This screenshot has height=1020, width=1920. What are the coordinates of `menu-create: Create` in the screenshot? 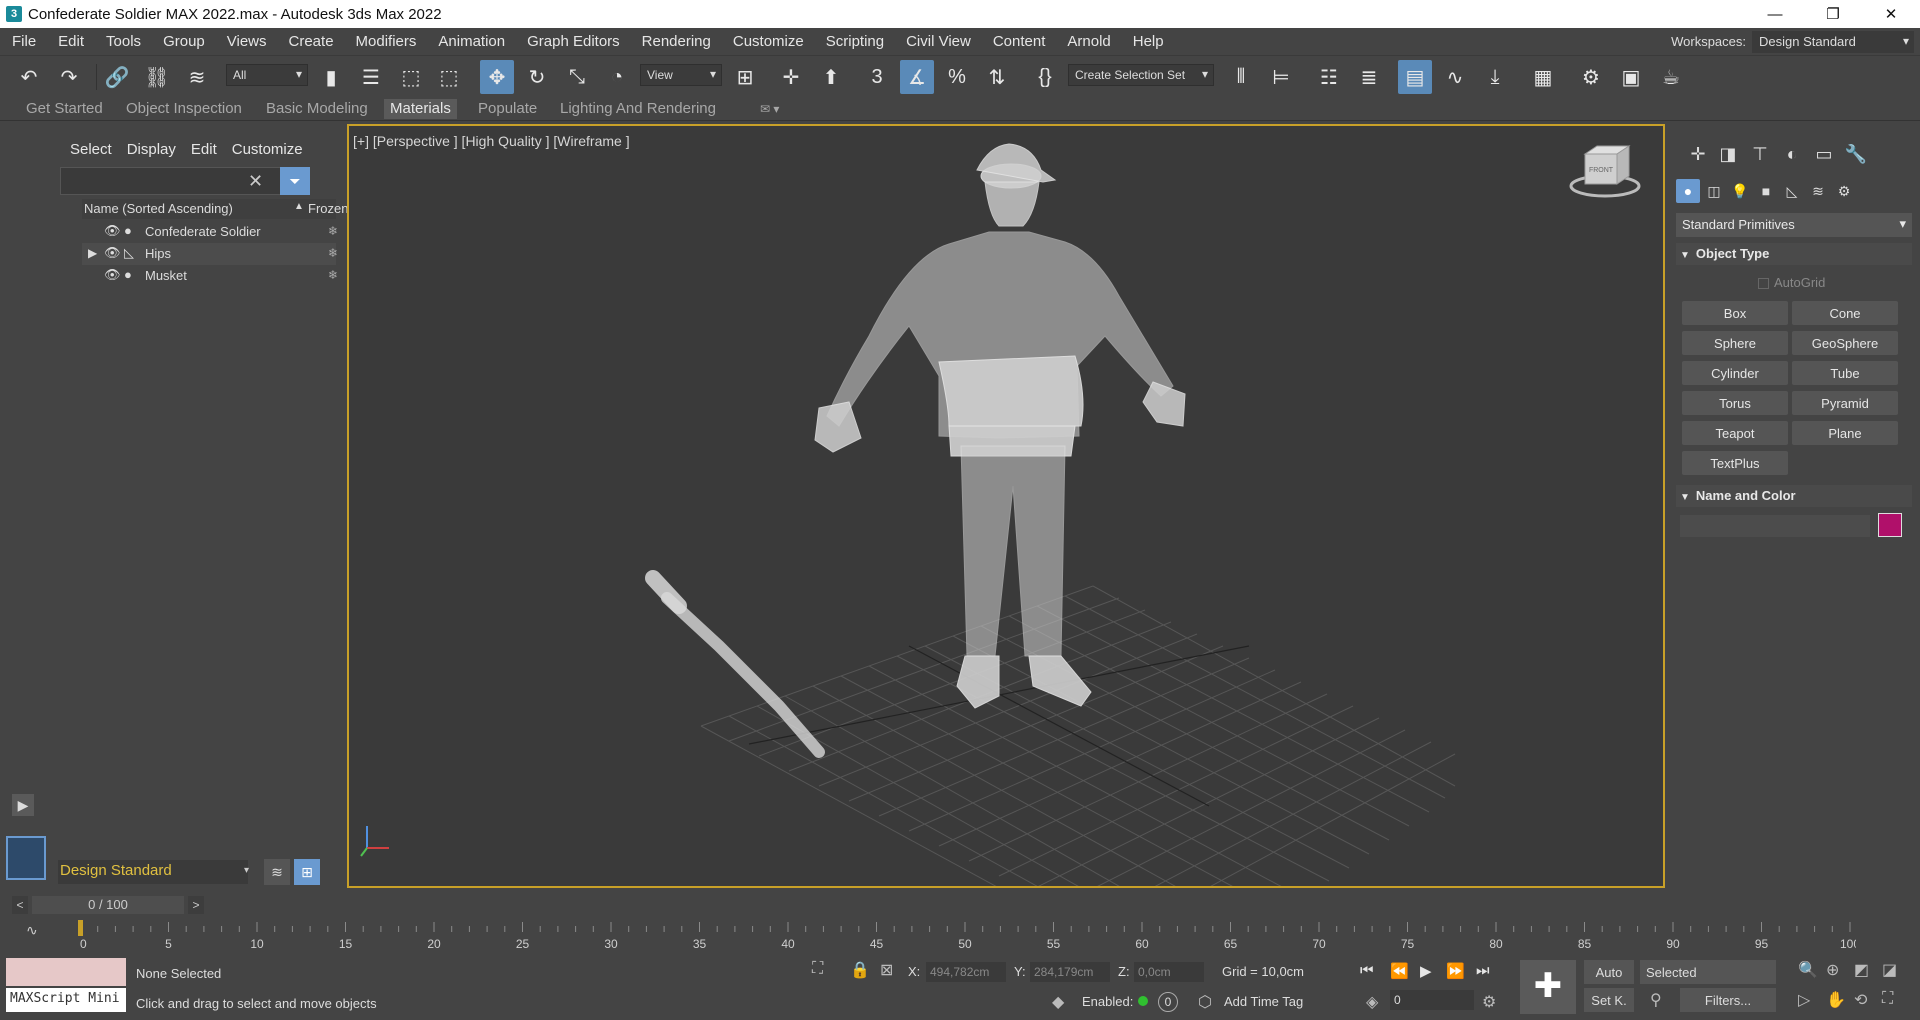 It's located at (311, 41).